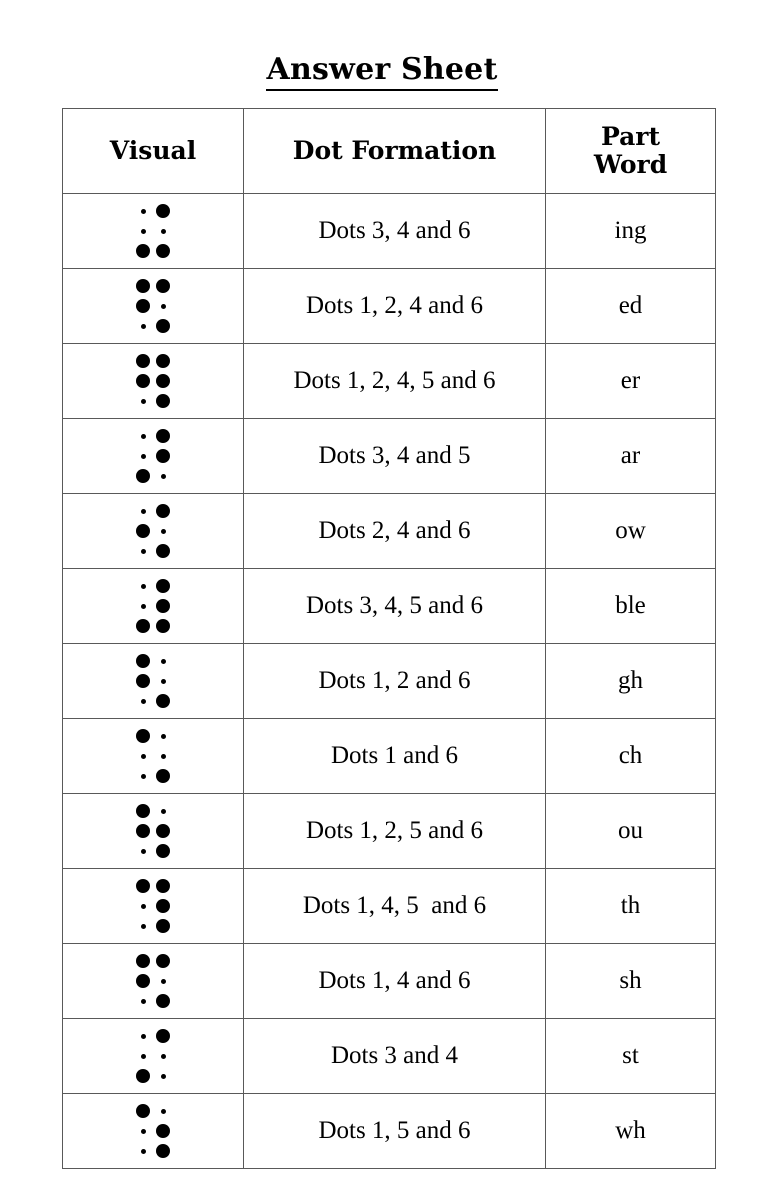 This screenshot has width=764, height=1200. I want to click on dot-formation-text: Dots 3 and 4, so click(394, 1056).